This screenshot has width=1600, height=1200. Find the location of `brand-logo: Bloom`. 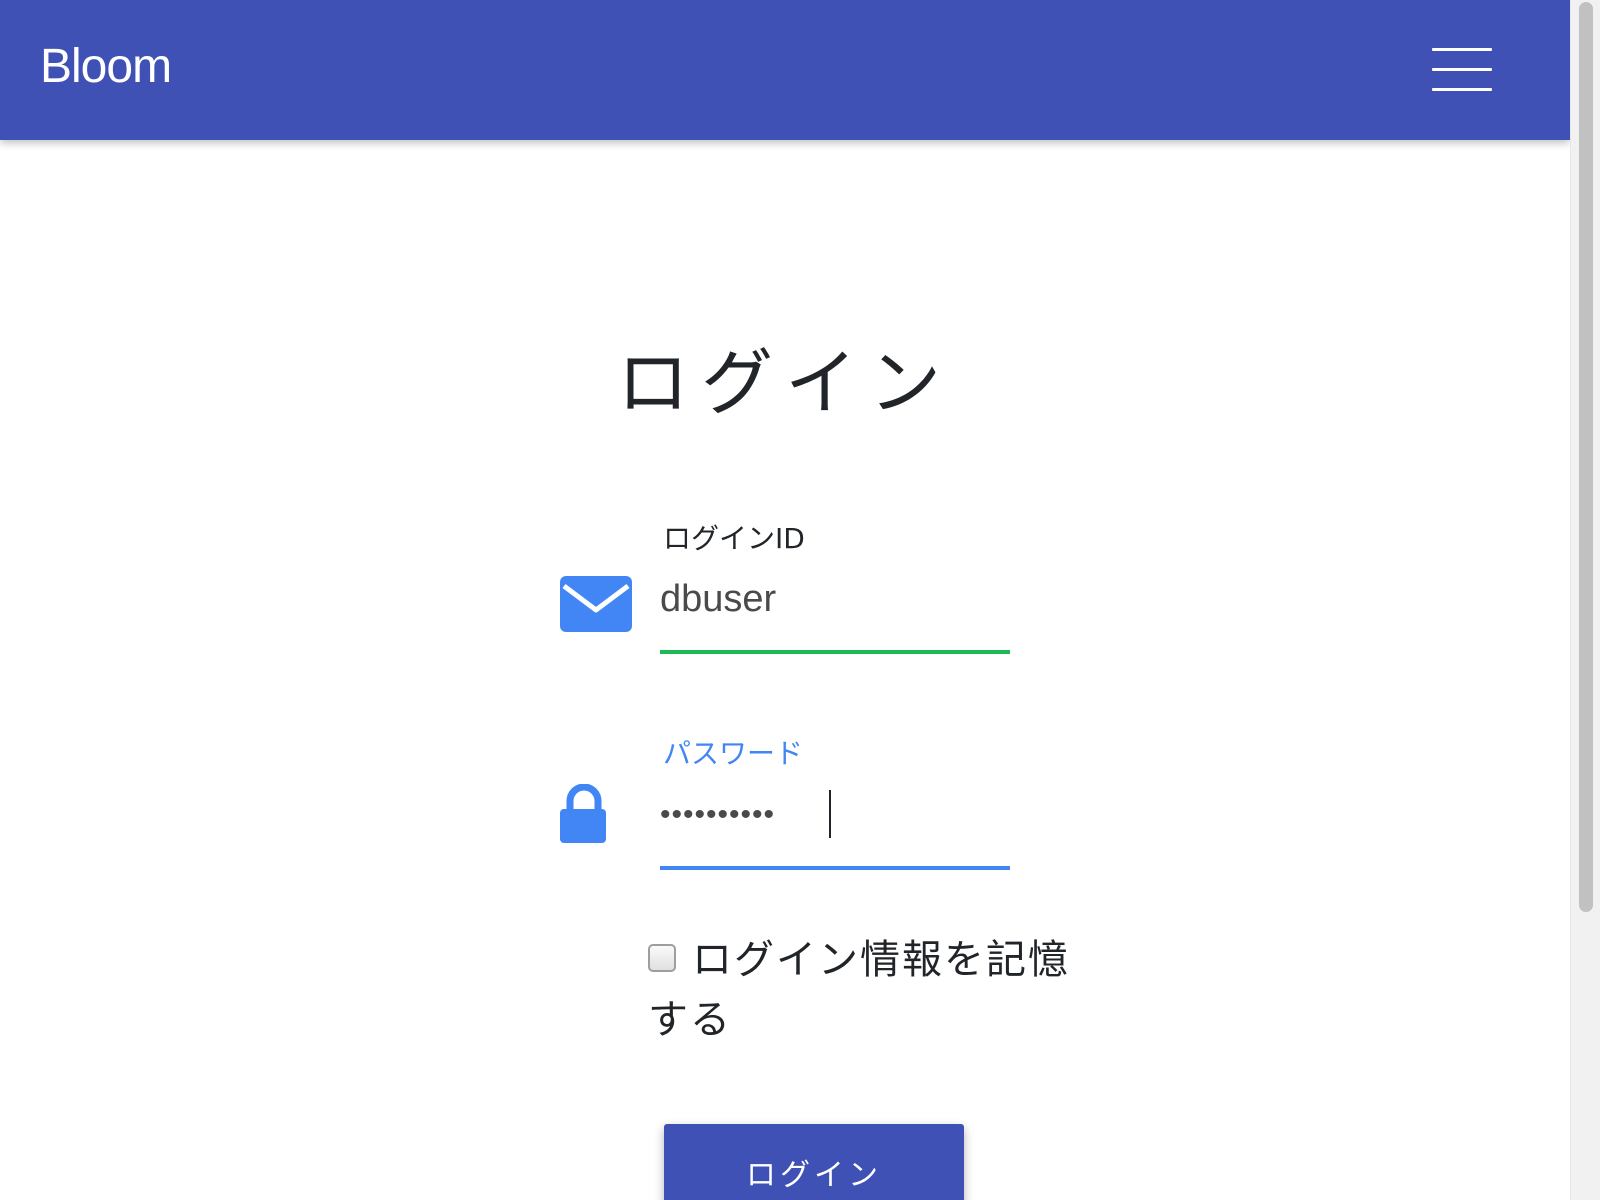

brand-logo: Bloom is located at coordinates (106, 67).